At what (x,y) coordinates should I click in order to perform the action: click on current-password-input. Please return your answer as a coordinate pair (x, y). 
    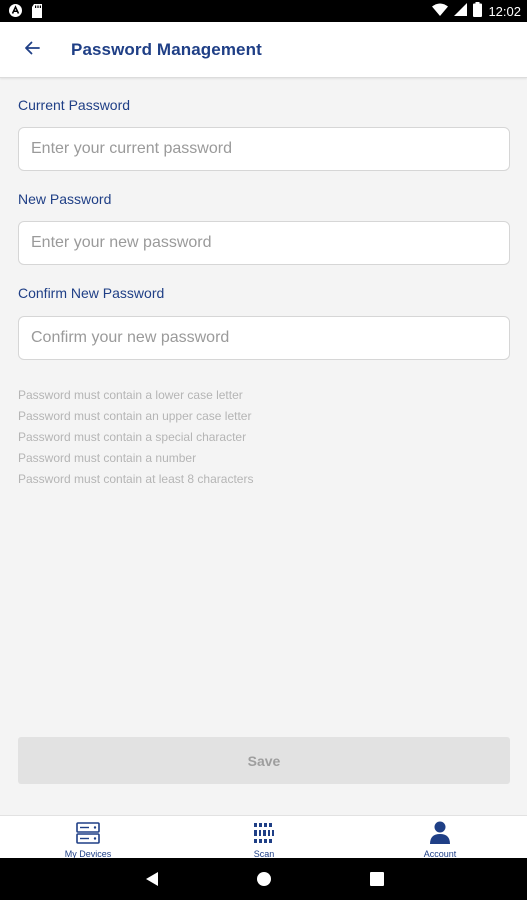
    Looking at the image, I should click on (264, 149).